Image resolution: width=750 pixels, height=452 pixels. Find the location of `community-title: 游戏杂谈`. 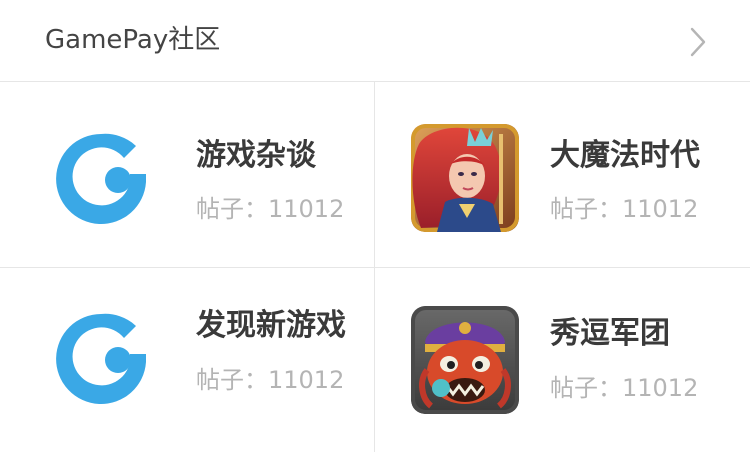

community-title: 游戏杂谈 is located at coordinates (256, 155).